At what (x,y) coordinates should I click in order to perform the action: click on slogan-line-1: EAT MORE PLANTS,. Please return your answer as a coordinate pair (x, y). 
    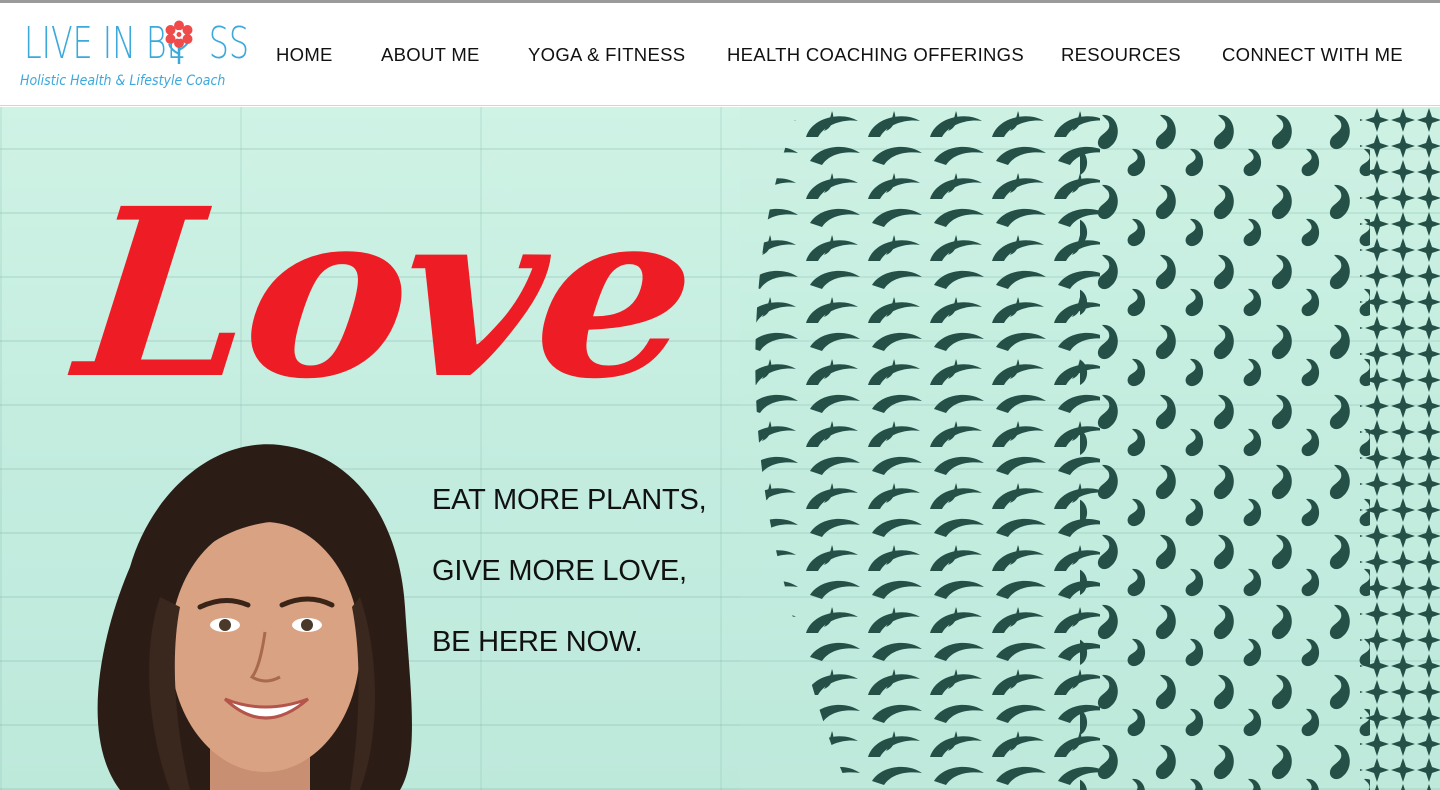
    Looking at the image, I should click on (569, 500).